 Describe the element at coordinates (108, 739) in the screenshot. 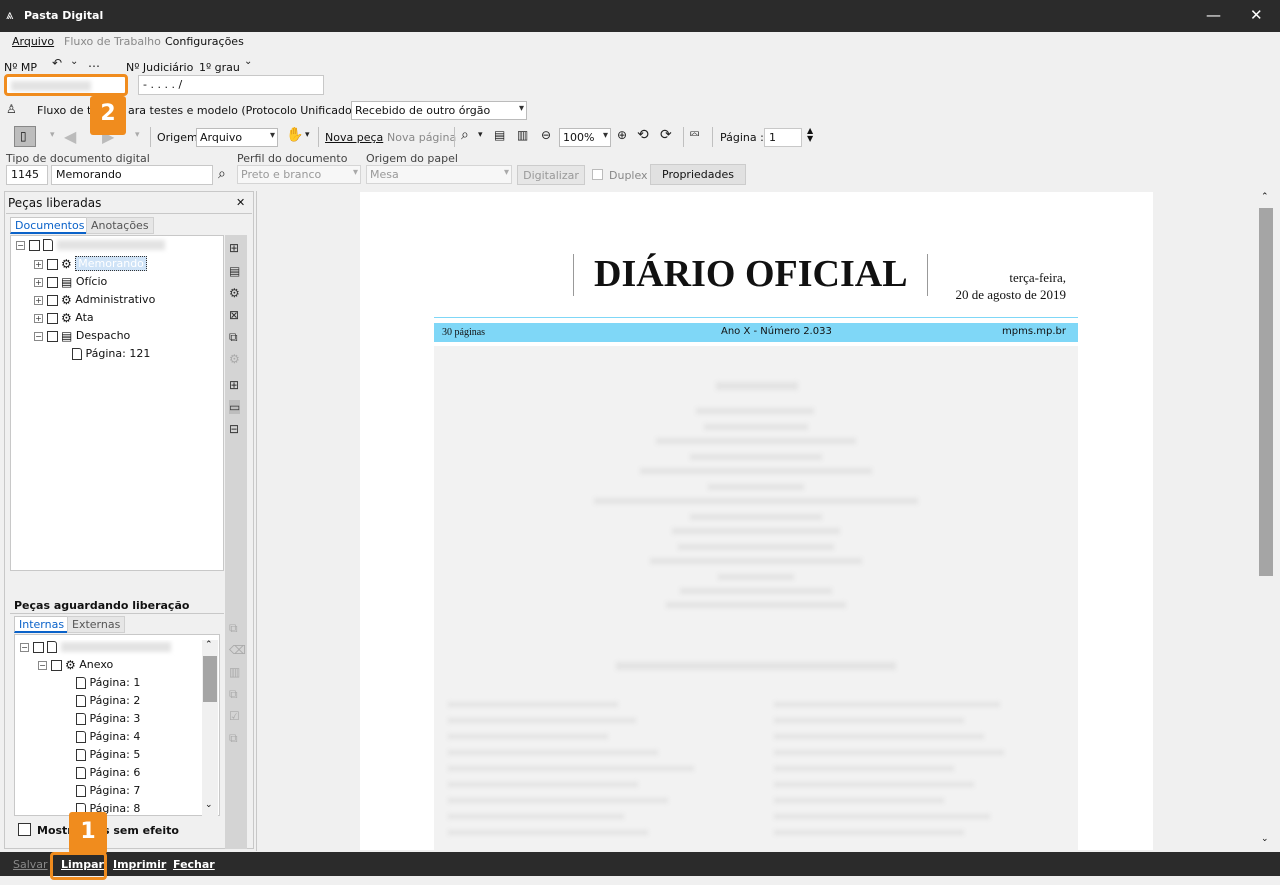

I see `tree-item-page: Página: 4` at that location.